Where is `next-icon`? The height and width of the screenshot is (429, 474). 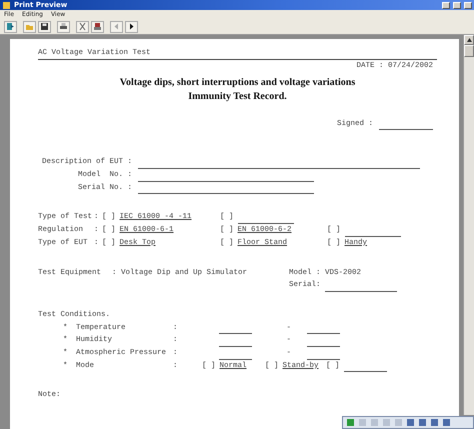 next-icon is located at coordinates (131, 26).